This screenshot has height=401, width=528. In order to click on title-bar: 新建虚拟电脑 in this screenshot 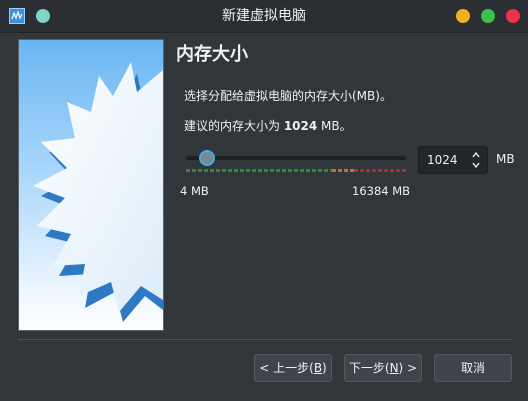, I will do `click(264, 16)`.